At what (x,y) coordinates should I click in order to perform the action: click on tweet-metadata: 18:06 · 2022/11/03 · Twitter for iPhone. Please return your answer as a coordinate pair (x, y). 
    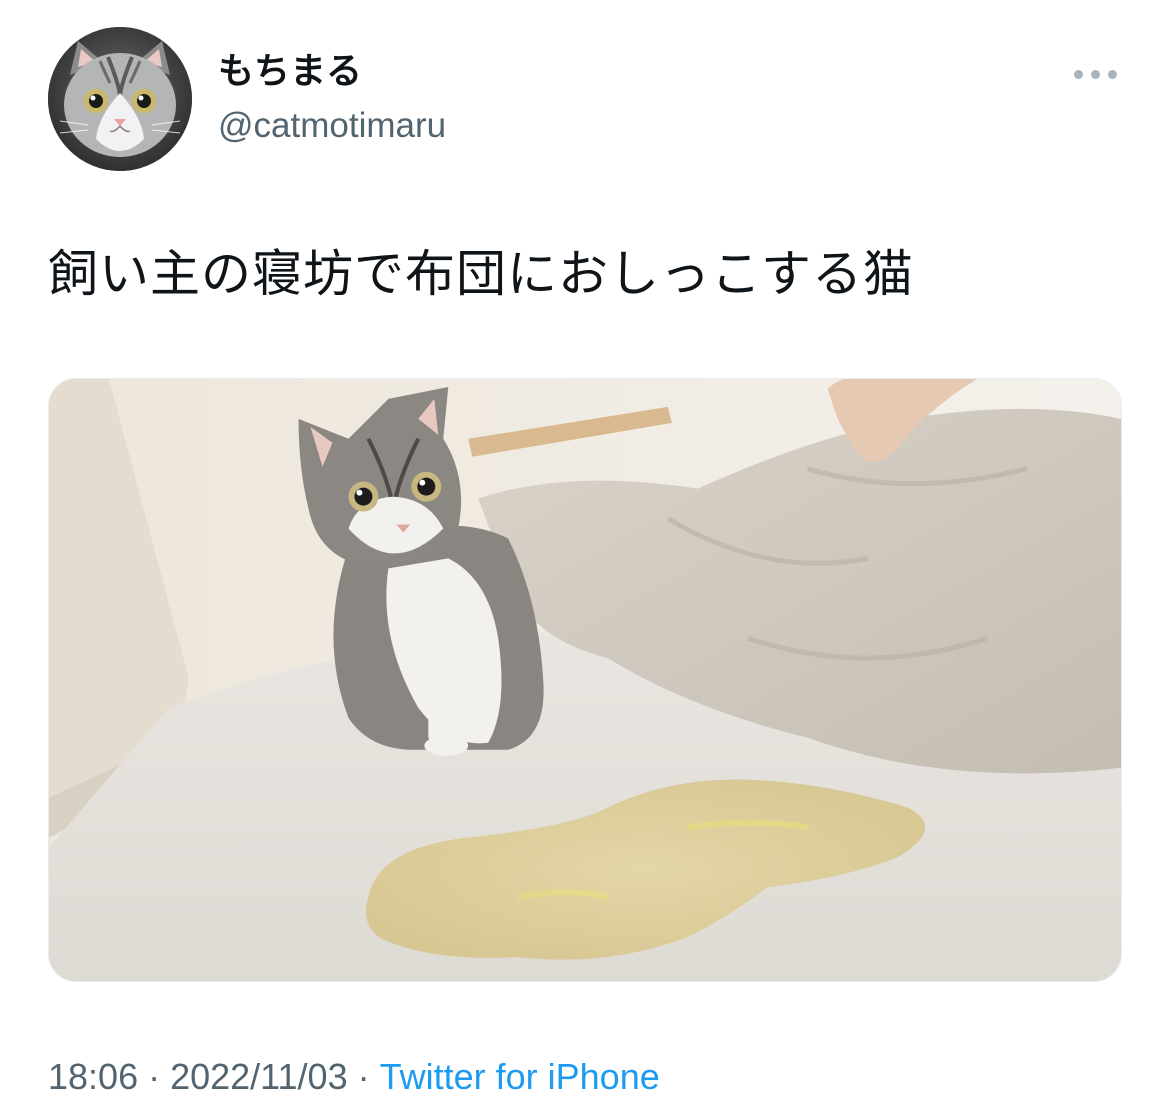
    Looking at the image, I should click on (354, 1077).